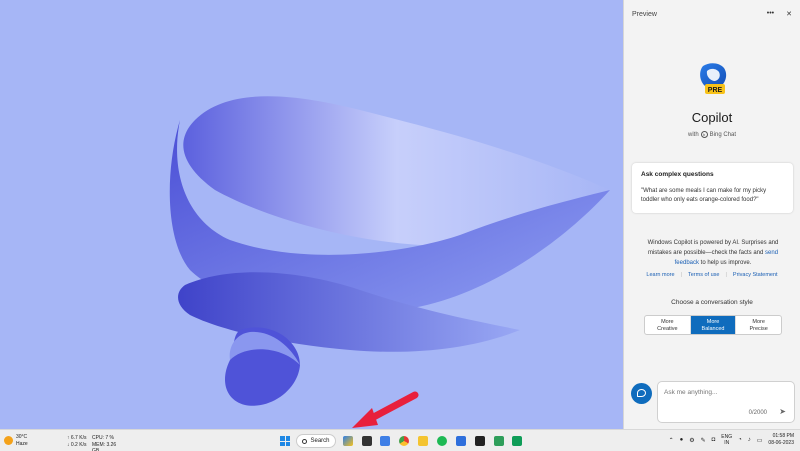  I want to click on weather-text: 30°C Haze, so click(22, 441).